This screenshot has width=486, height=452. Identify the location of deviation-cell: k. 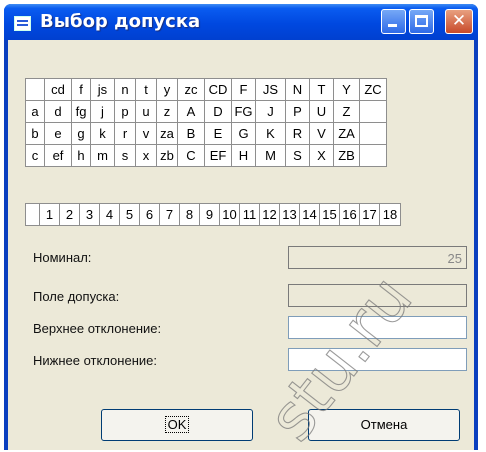
(102, 133).